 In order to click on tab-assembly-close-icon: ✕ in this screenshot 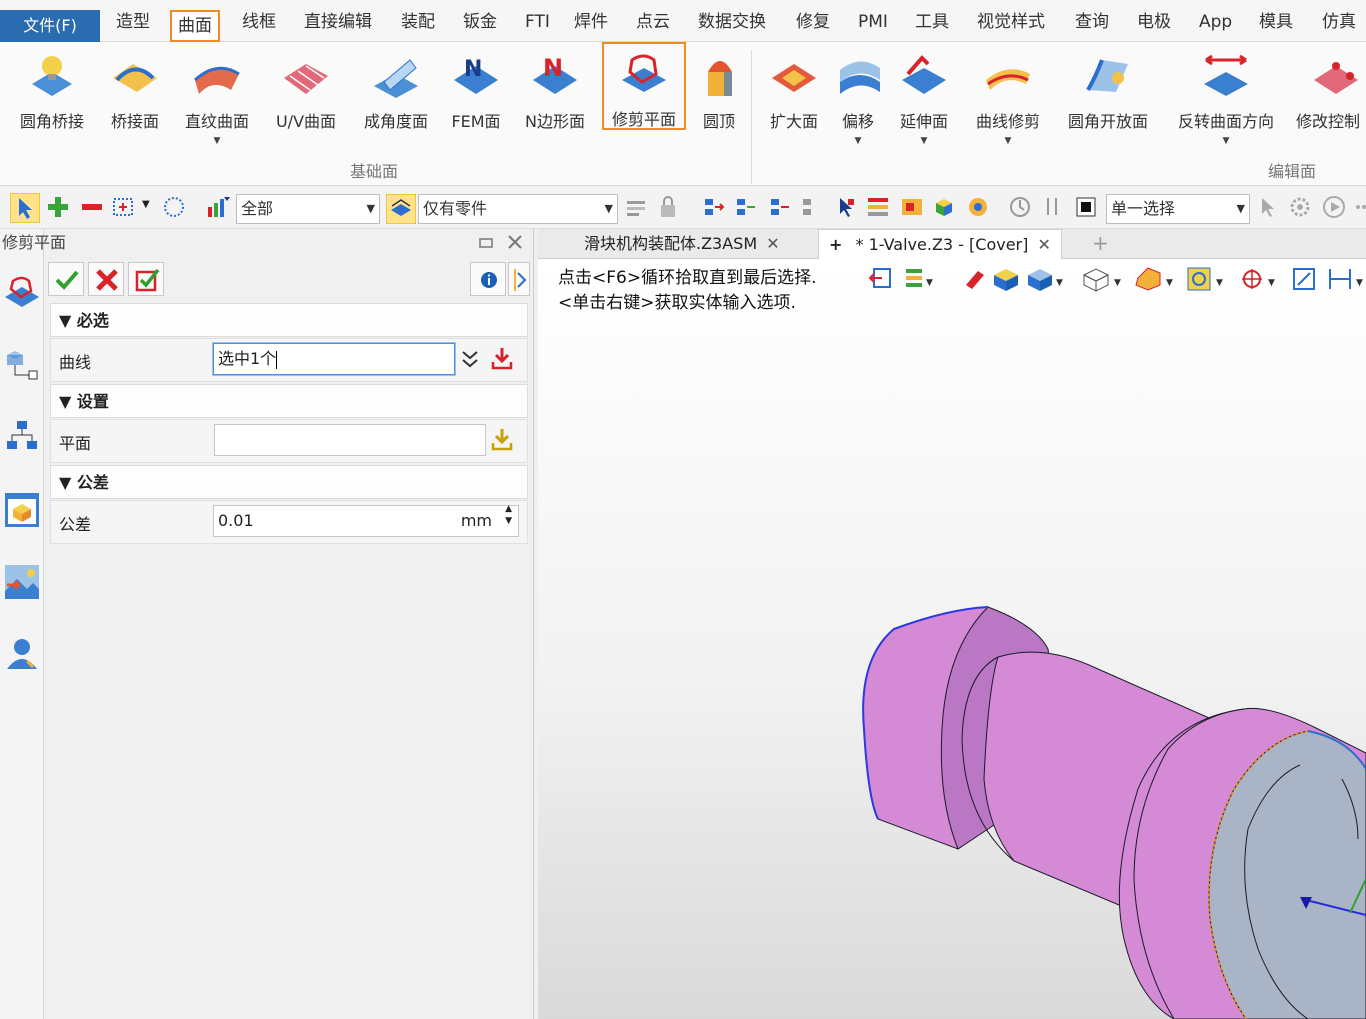, I will do `click(772, 243)`.